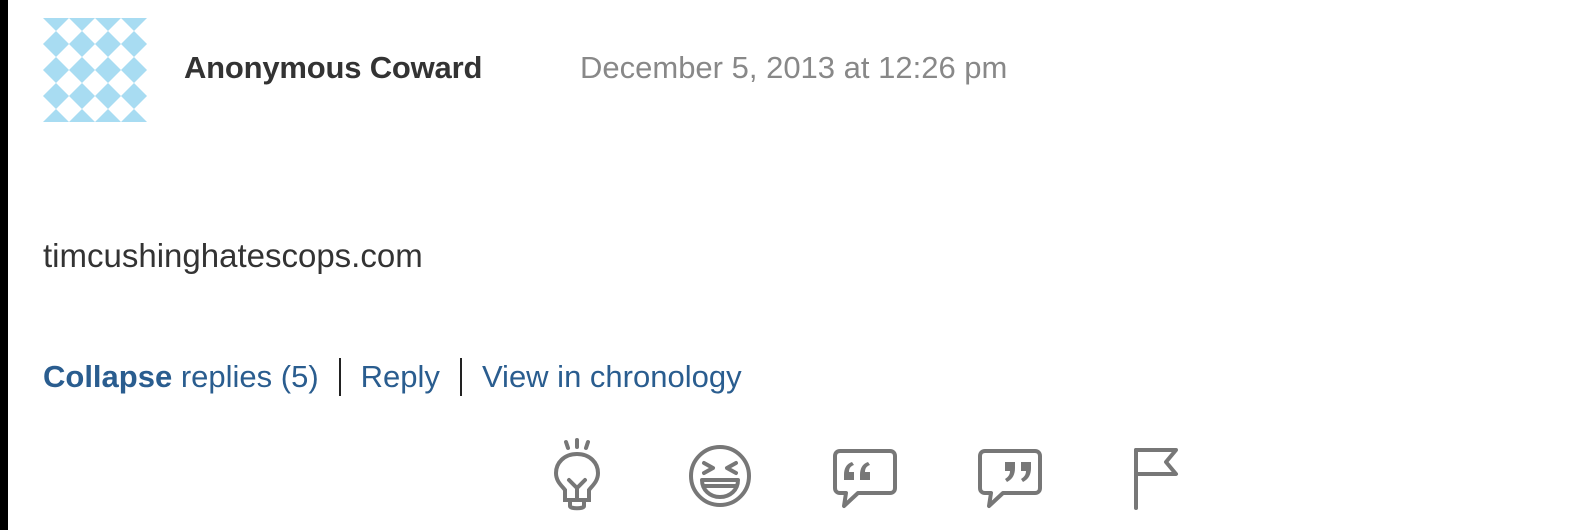 The height and width of the screenshot is (530, 1591). What do you see at coordinates (233, 255) in the screenshot?
I see `comment-body: timcushinghatescops.com` at bounding box center [233, 255].